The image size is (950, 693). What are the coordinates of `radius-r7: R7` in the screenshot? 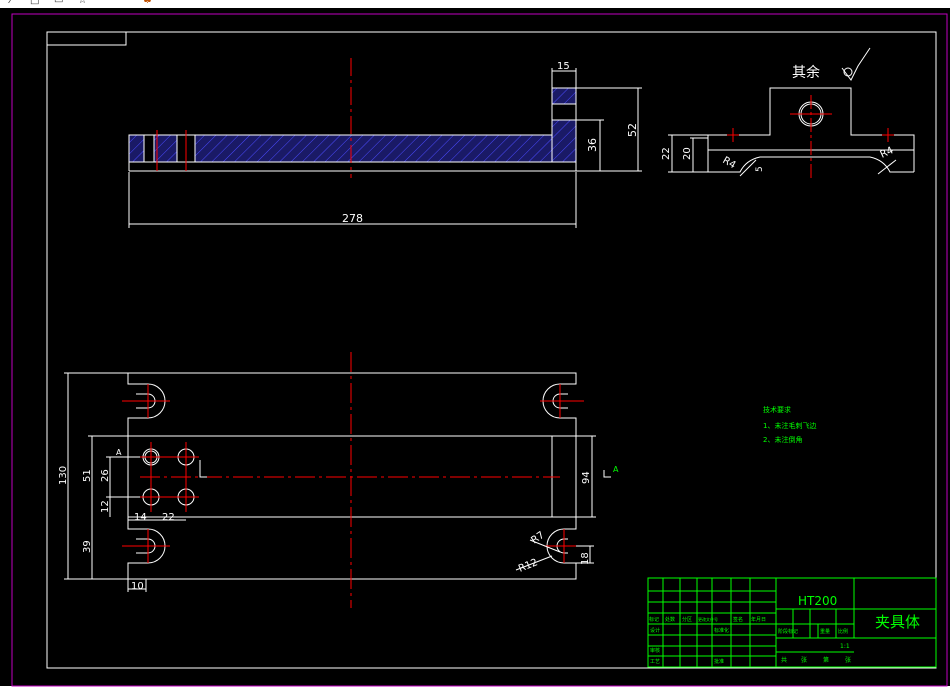 It's located at (537, 538).